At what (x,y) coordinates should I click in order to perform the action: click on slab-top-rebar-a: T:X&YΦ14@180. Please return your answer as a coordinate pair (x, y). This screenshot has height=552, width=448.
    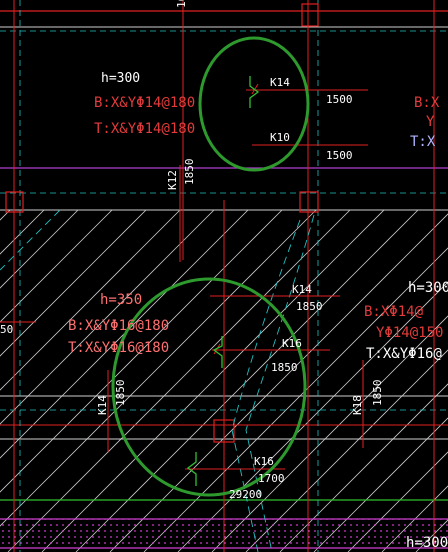
    Looking at the image, I should click on (144, 129).